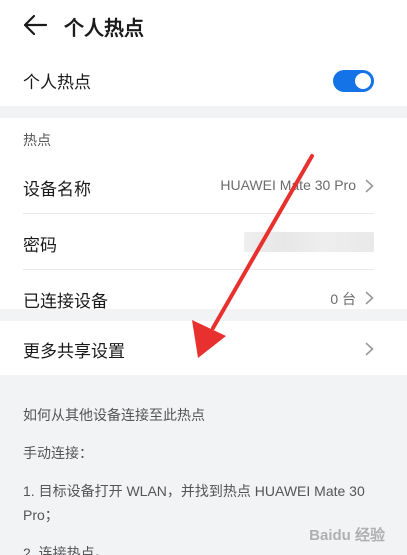  What do you see at coordinates (363, 81) in the screenshot?
I see `toggle-knob` at bounding box center [363, 81].